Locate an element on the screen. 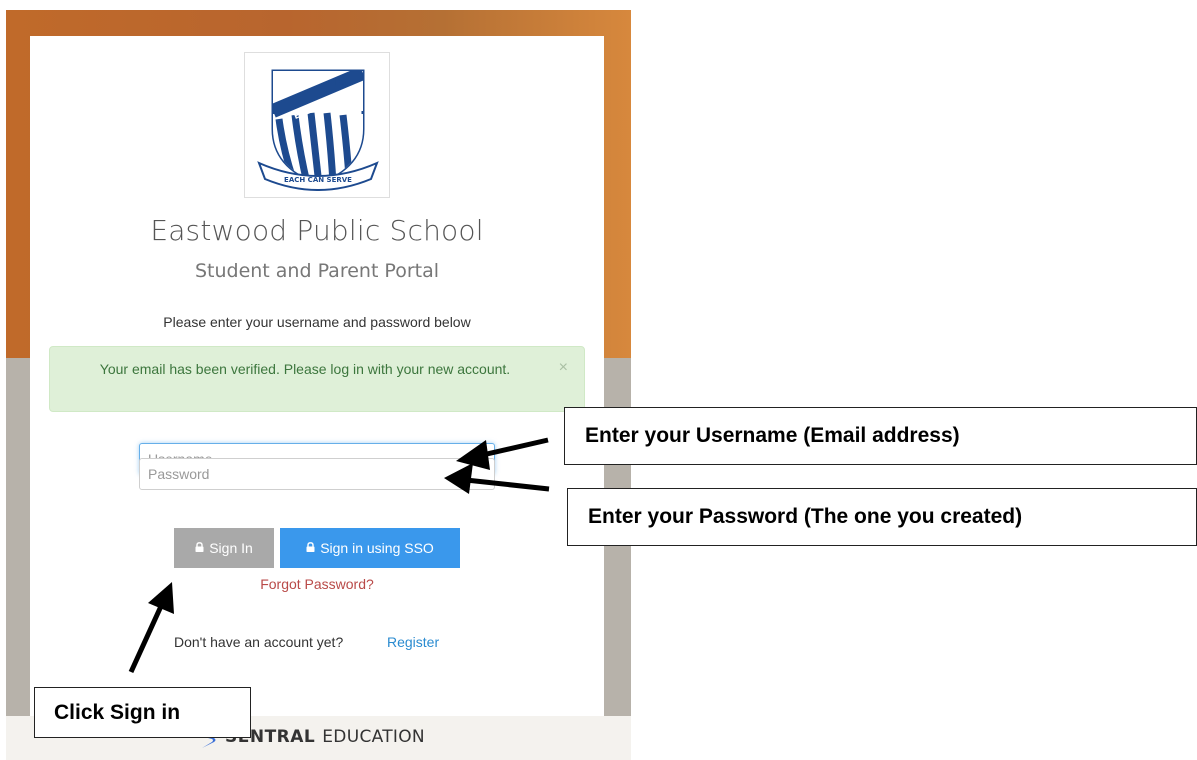  username-hint-callout: Enter your Username (Email address) is located at coordinates (880, 436).